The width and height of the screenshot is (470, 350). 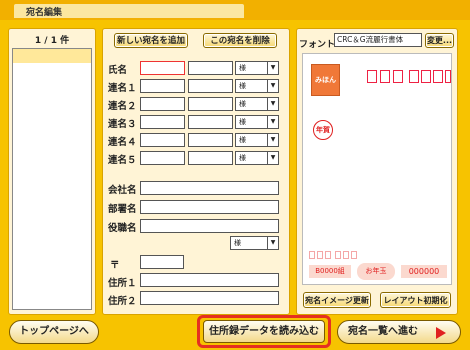 What do you see at coordinates (257, 86) in the screenshot?
I see `joint1-honorific-select: 様 ▼` at bounding box center [257, 86].